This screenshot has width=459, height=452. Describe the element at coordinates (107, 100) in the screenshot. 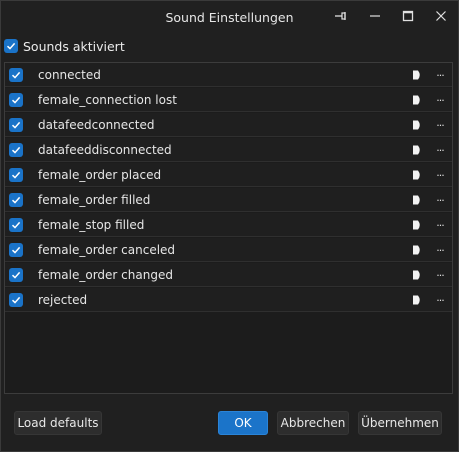

I see `sound-label: female_connection lost` at that location.